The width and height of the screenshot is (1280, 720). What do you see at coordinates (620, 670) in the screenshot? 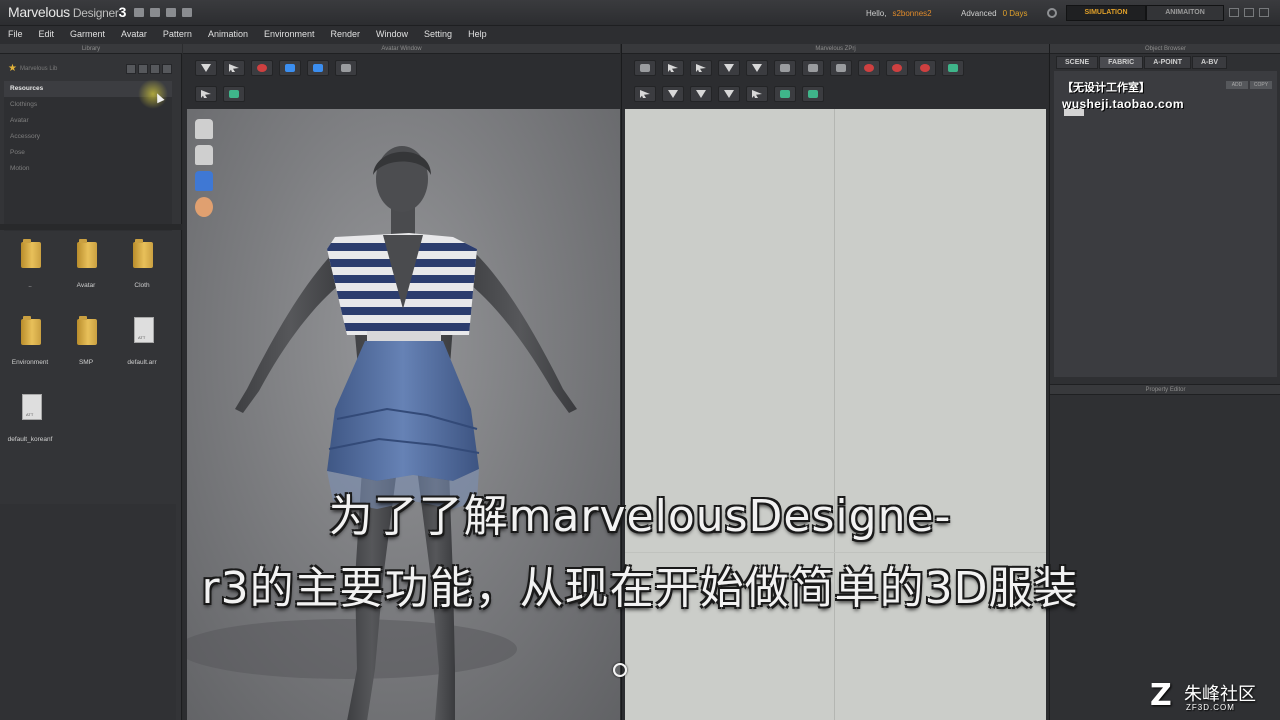
I see `click-indicator-icon` at bounding box center [620, 670].